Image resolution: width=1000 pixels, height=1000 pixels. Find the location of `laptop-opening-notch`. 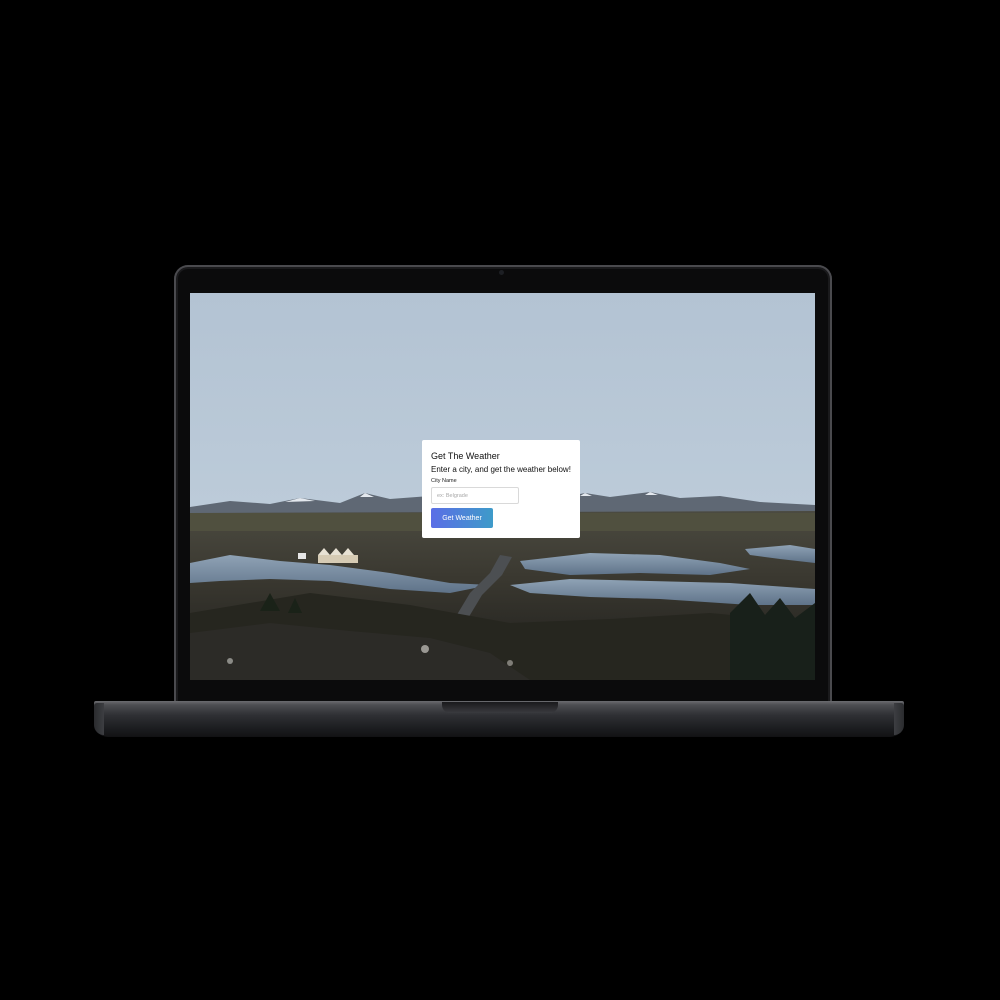

laptop-opening-notch is located at coordinates (500, 707).